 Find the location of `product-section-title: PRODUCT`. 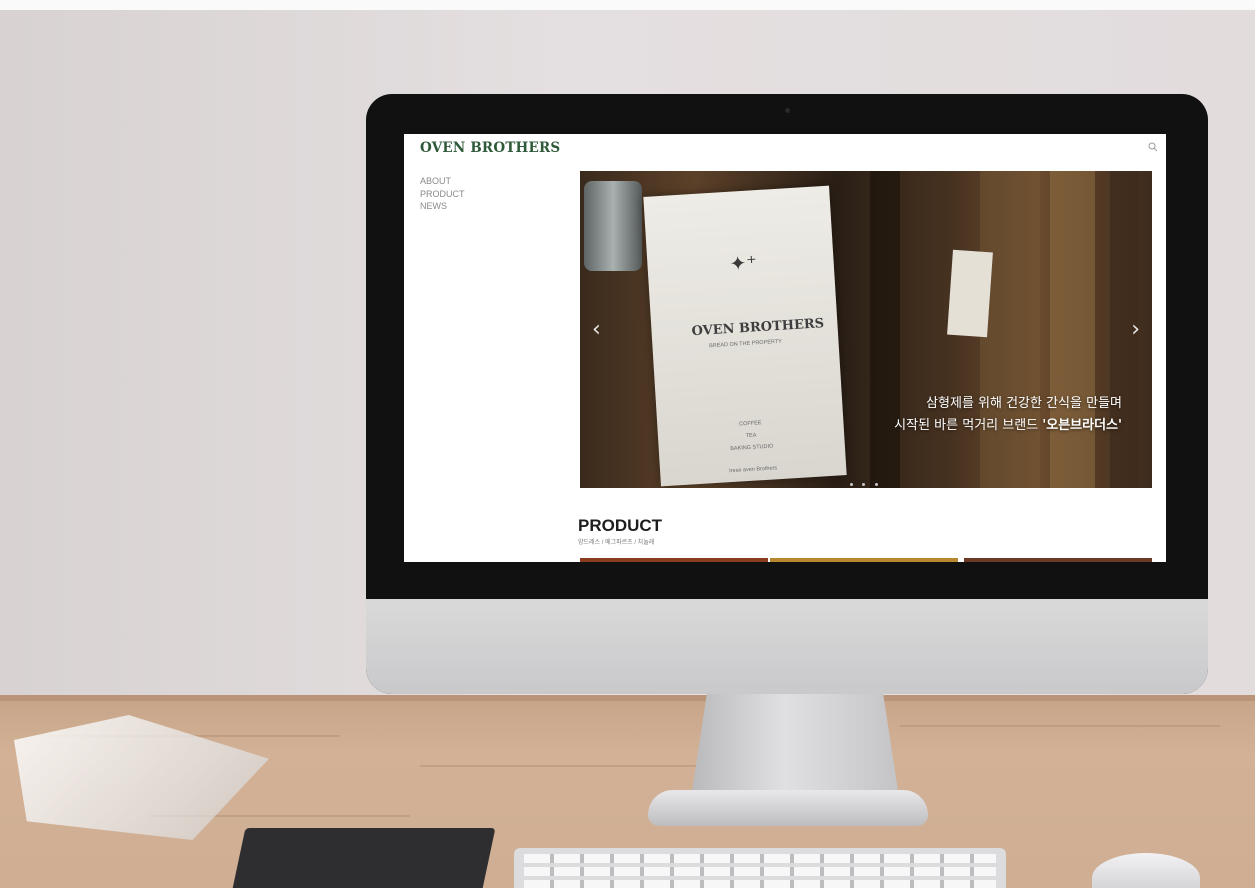

product-section-title: PRODUCT is located at coordinates (620, 525).